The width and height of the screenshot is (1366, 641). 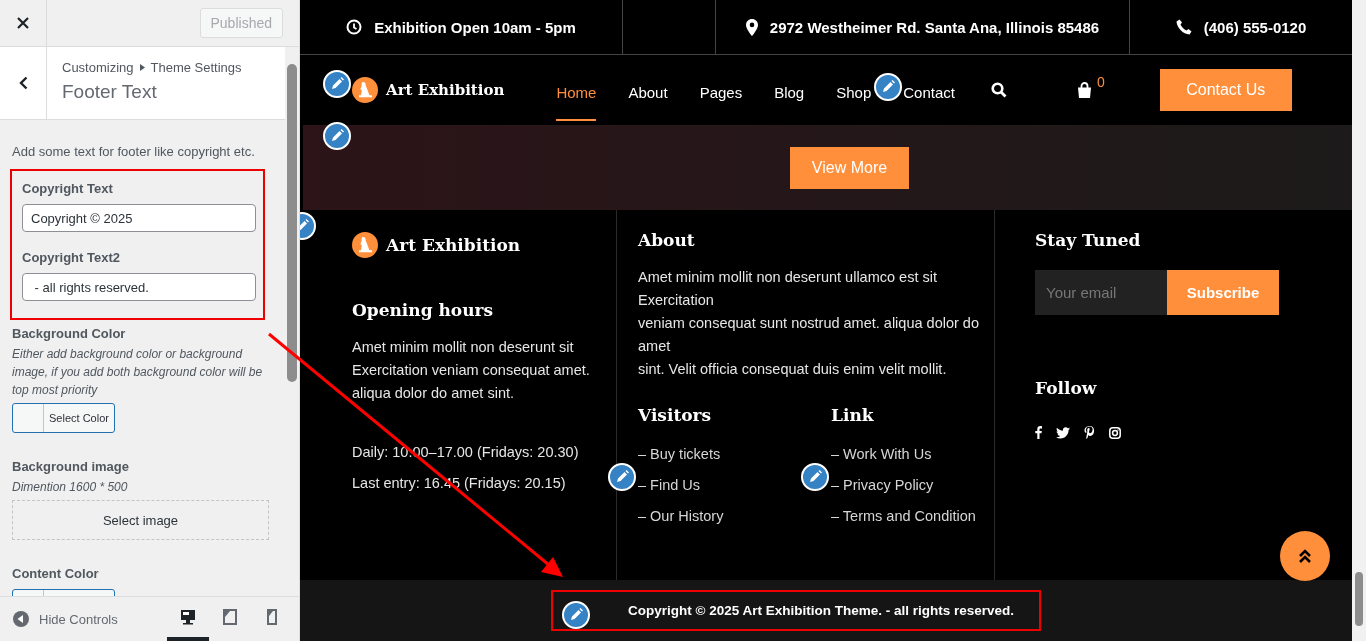 I want to click on scrollbar, so click(x=1359, y=320).